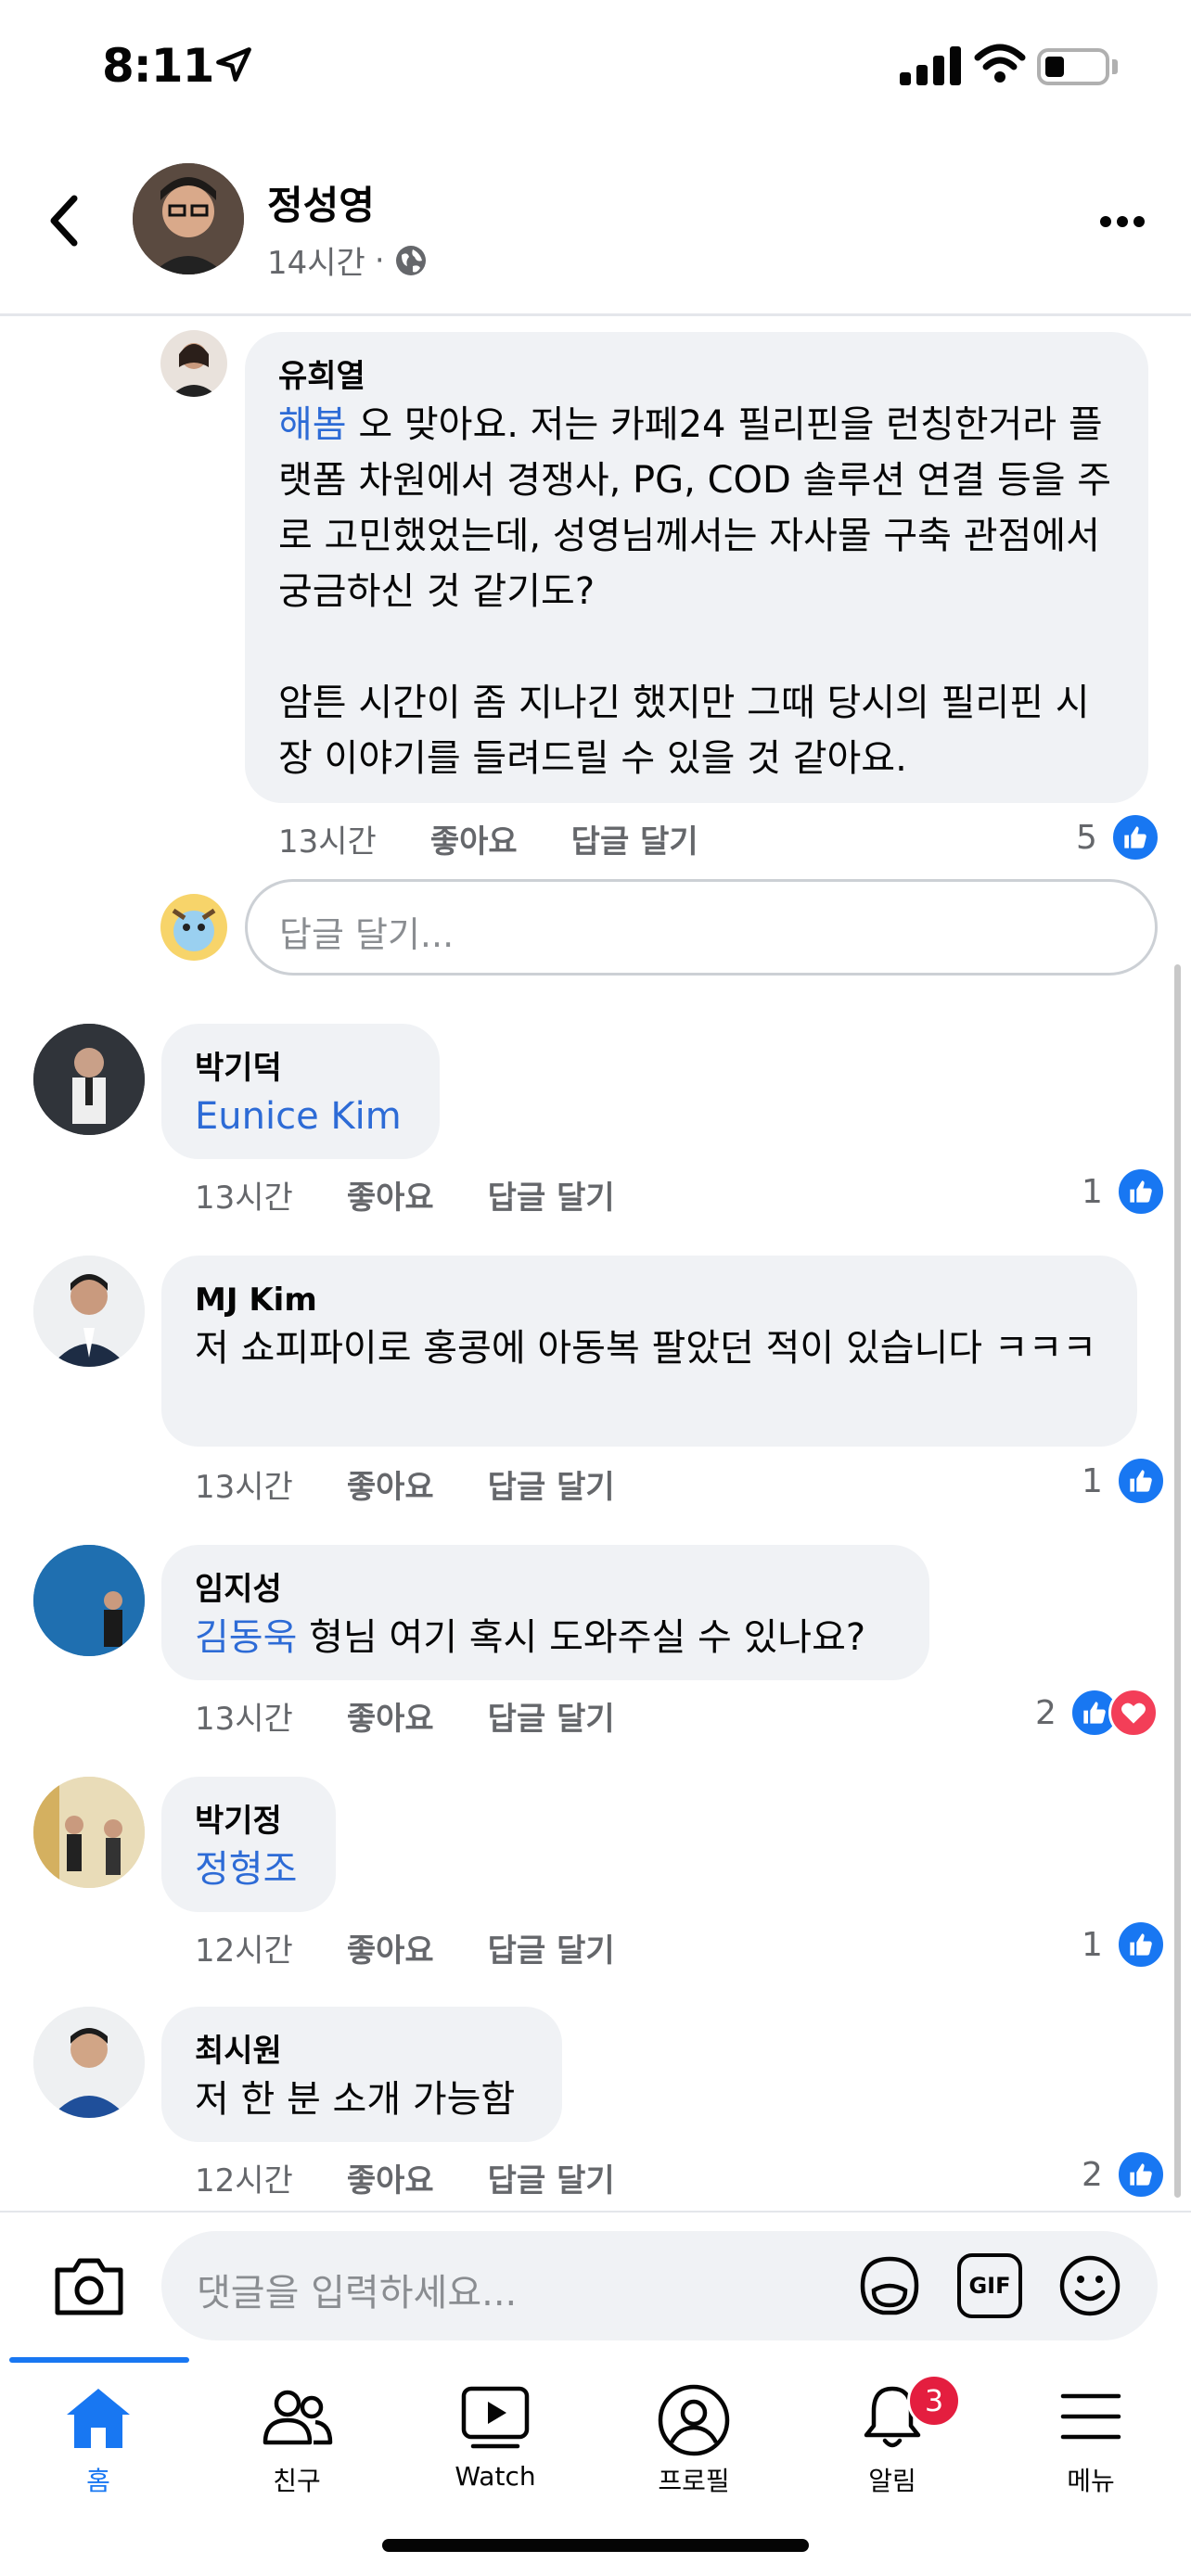 This screenshot has height=2576, width=1191. What do you see at coordinates (1073, 66) in the screenshot?
I see `battery-icon` at bounding box center [1073, 66].